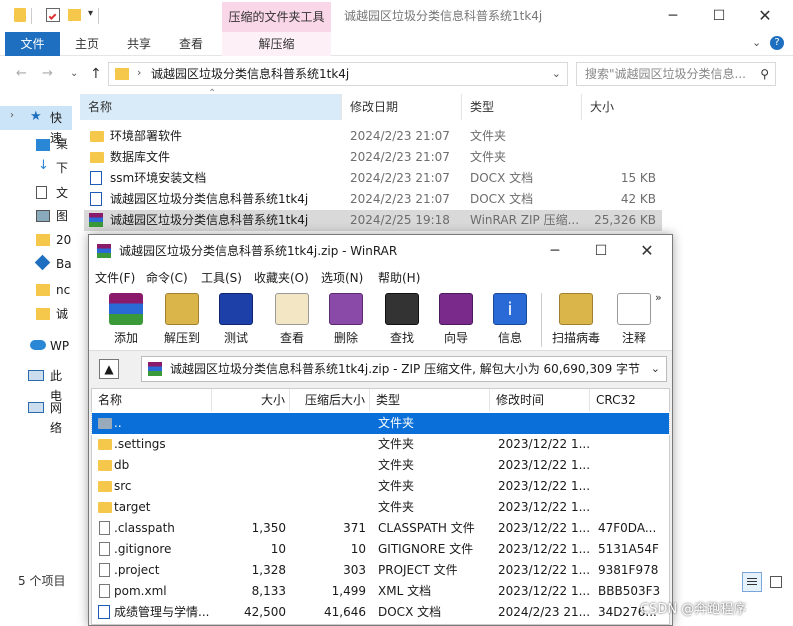 Image resolution: width=793 pixels, height=626 pixels. What do you see at coordinates (62, 193) in the screenshot?
I see `sidebar-item-documents: 文` at bounding box center [62, 193].